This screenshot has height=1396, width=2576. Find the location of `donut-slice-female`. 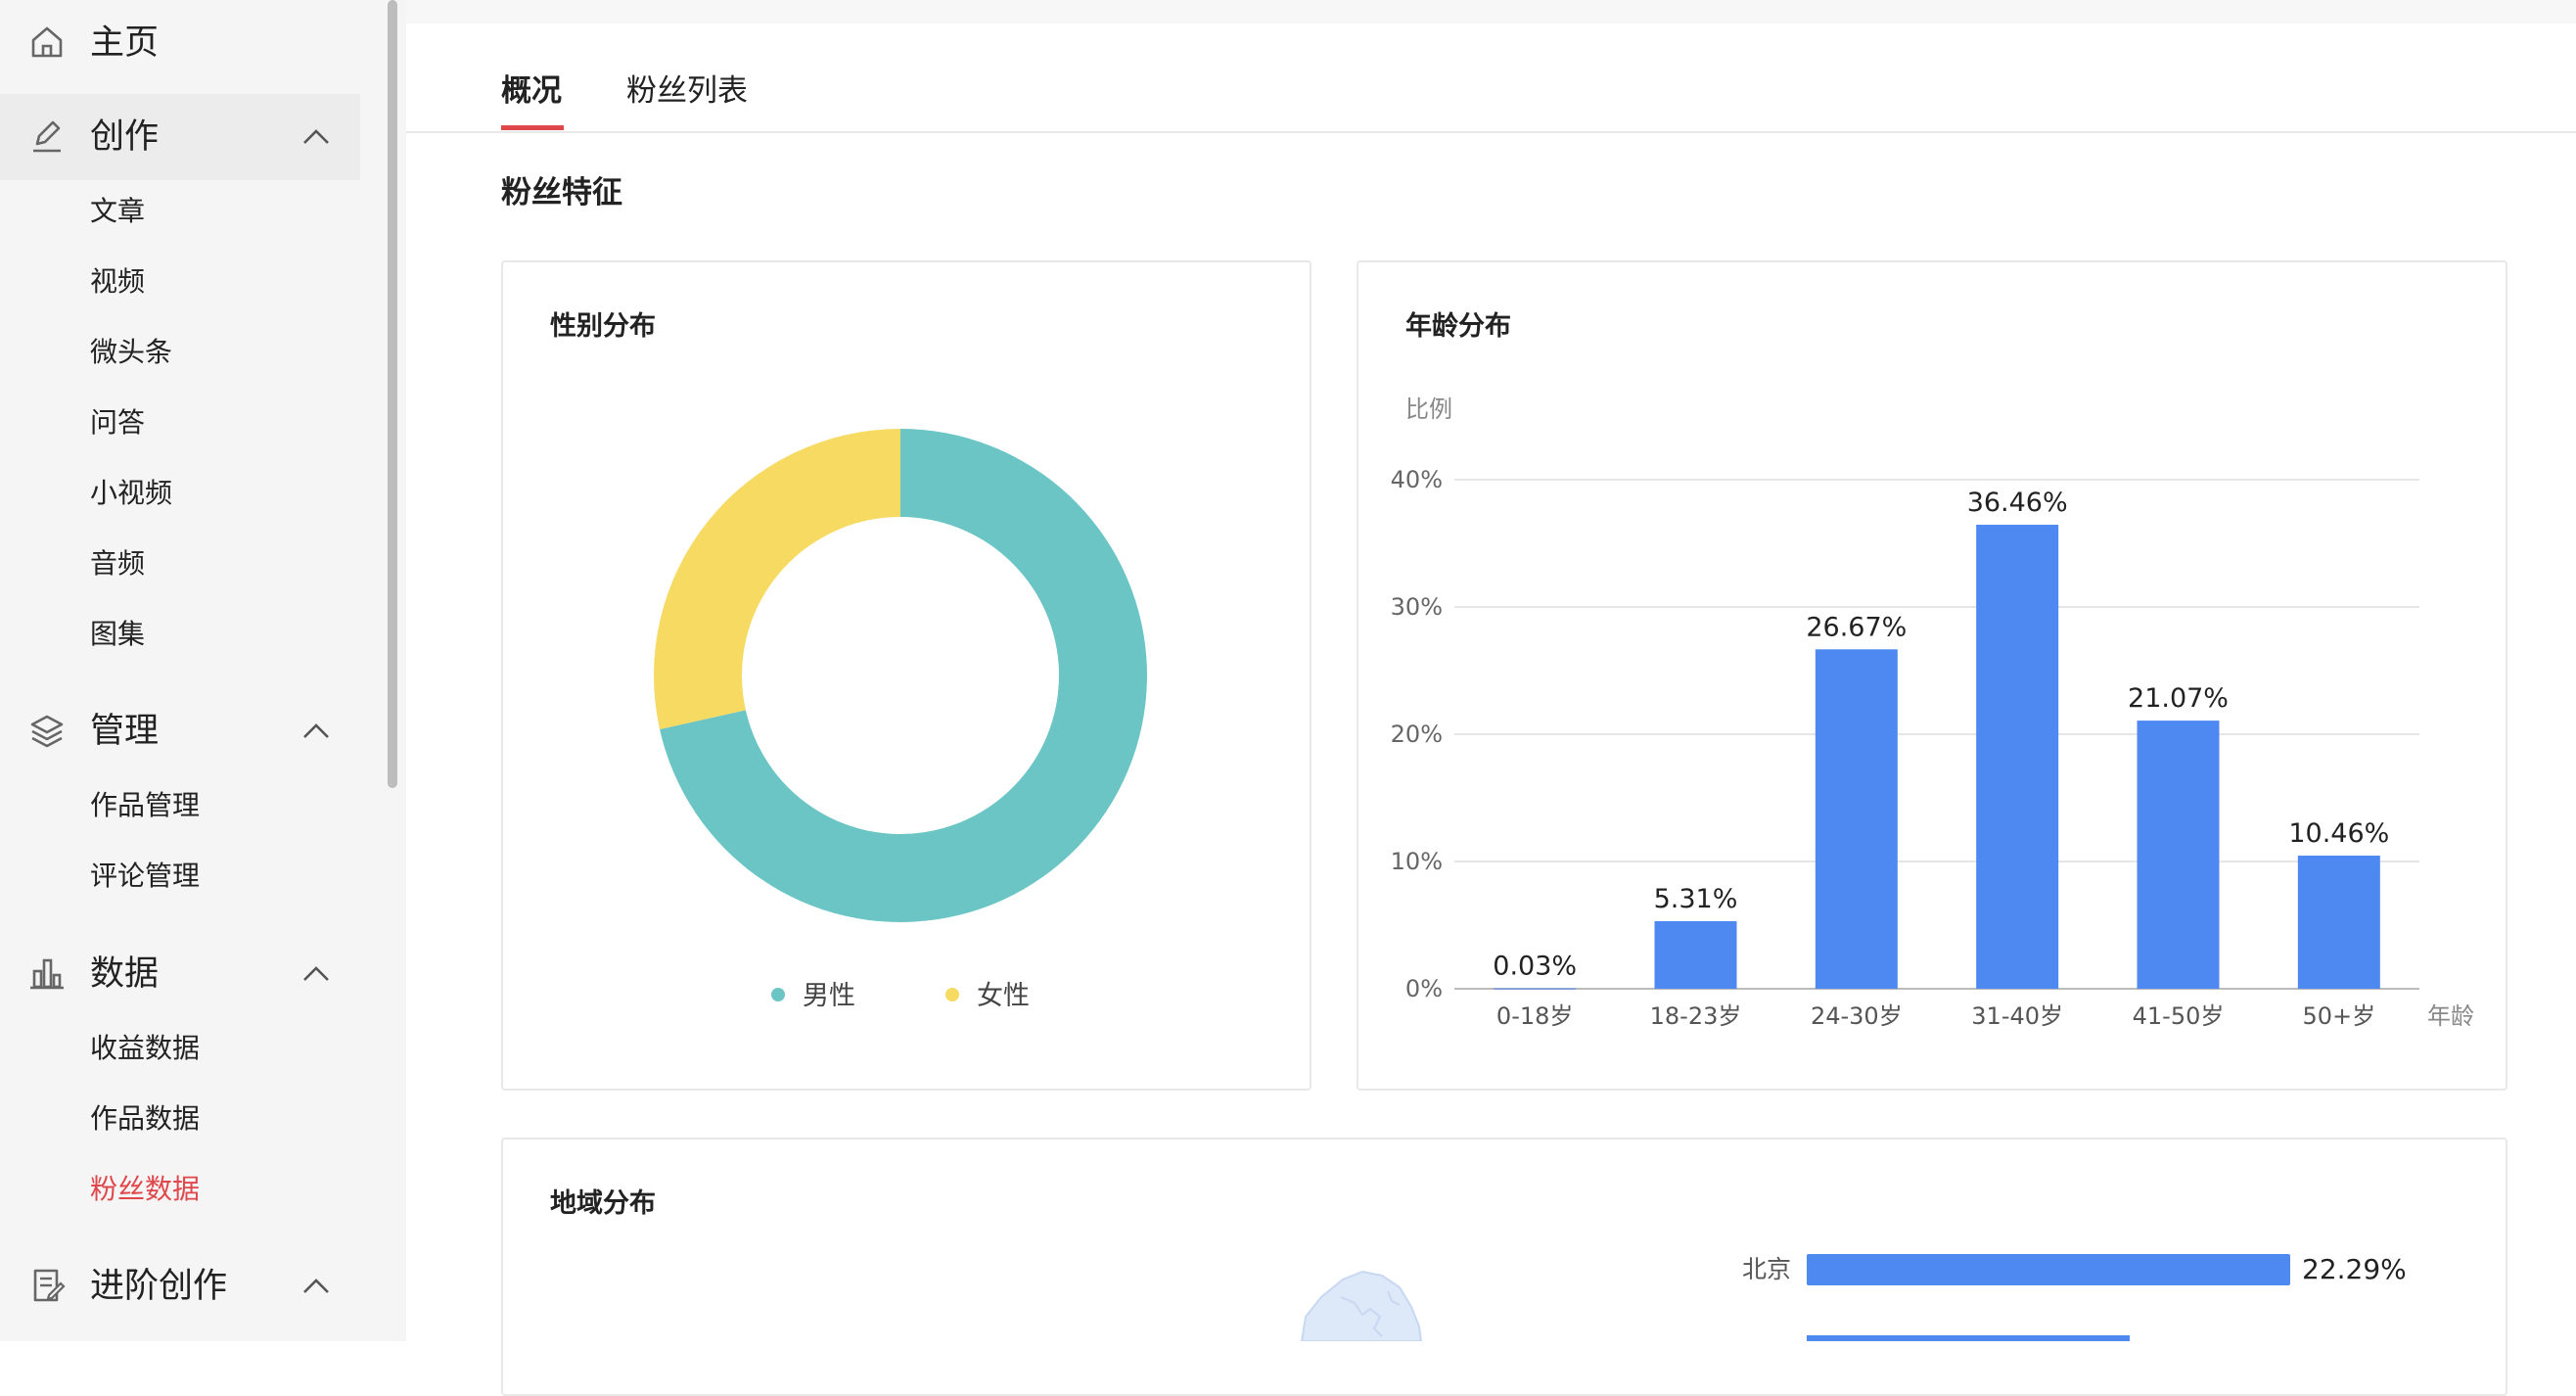

donut-slice-female is located at coordinates (777, 579).